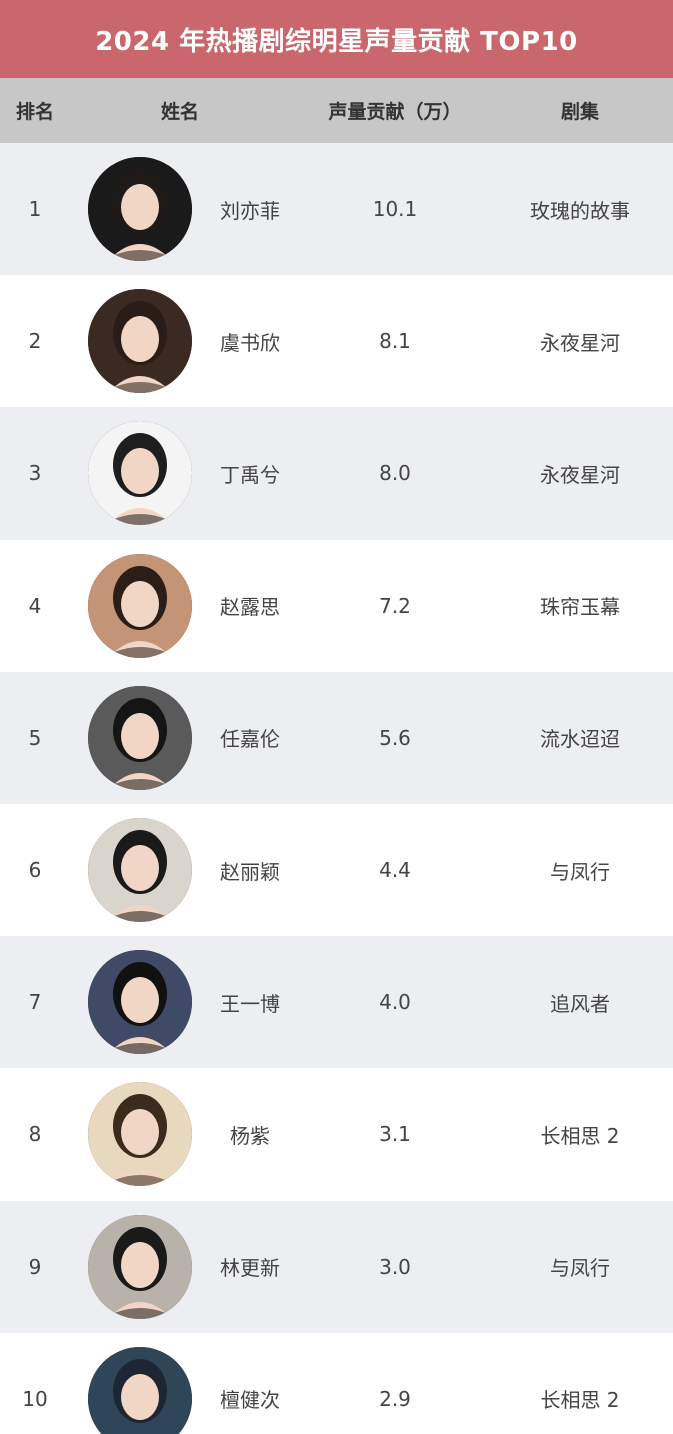 The width and height of the screenshot is (673, 1434). I want to click on table-header: 排名 姓名 声量贡献（万） 剧集, so click(336, 110).